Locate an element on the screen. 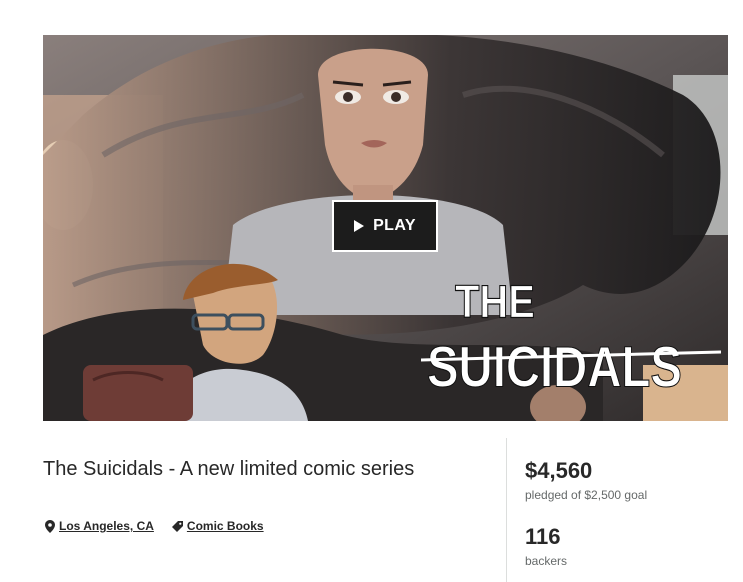 Image resolution: width=743 pixels, height=582 pixels. play-button-label: PLAY is located at coordinates (394, 225).